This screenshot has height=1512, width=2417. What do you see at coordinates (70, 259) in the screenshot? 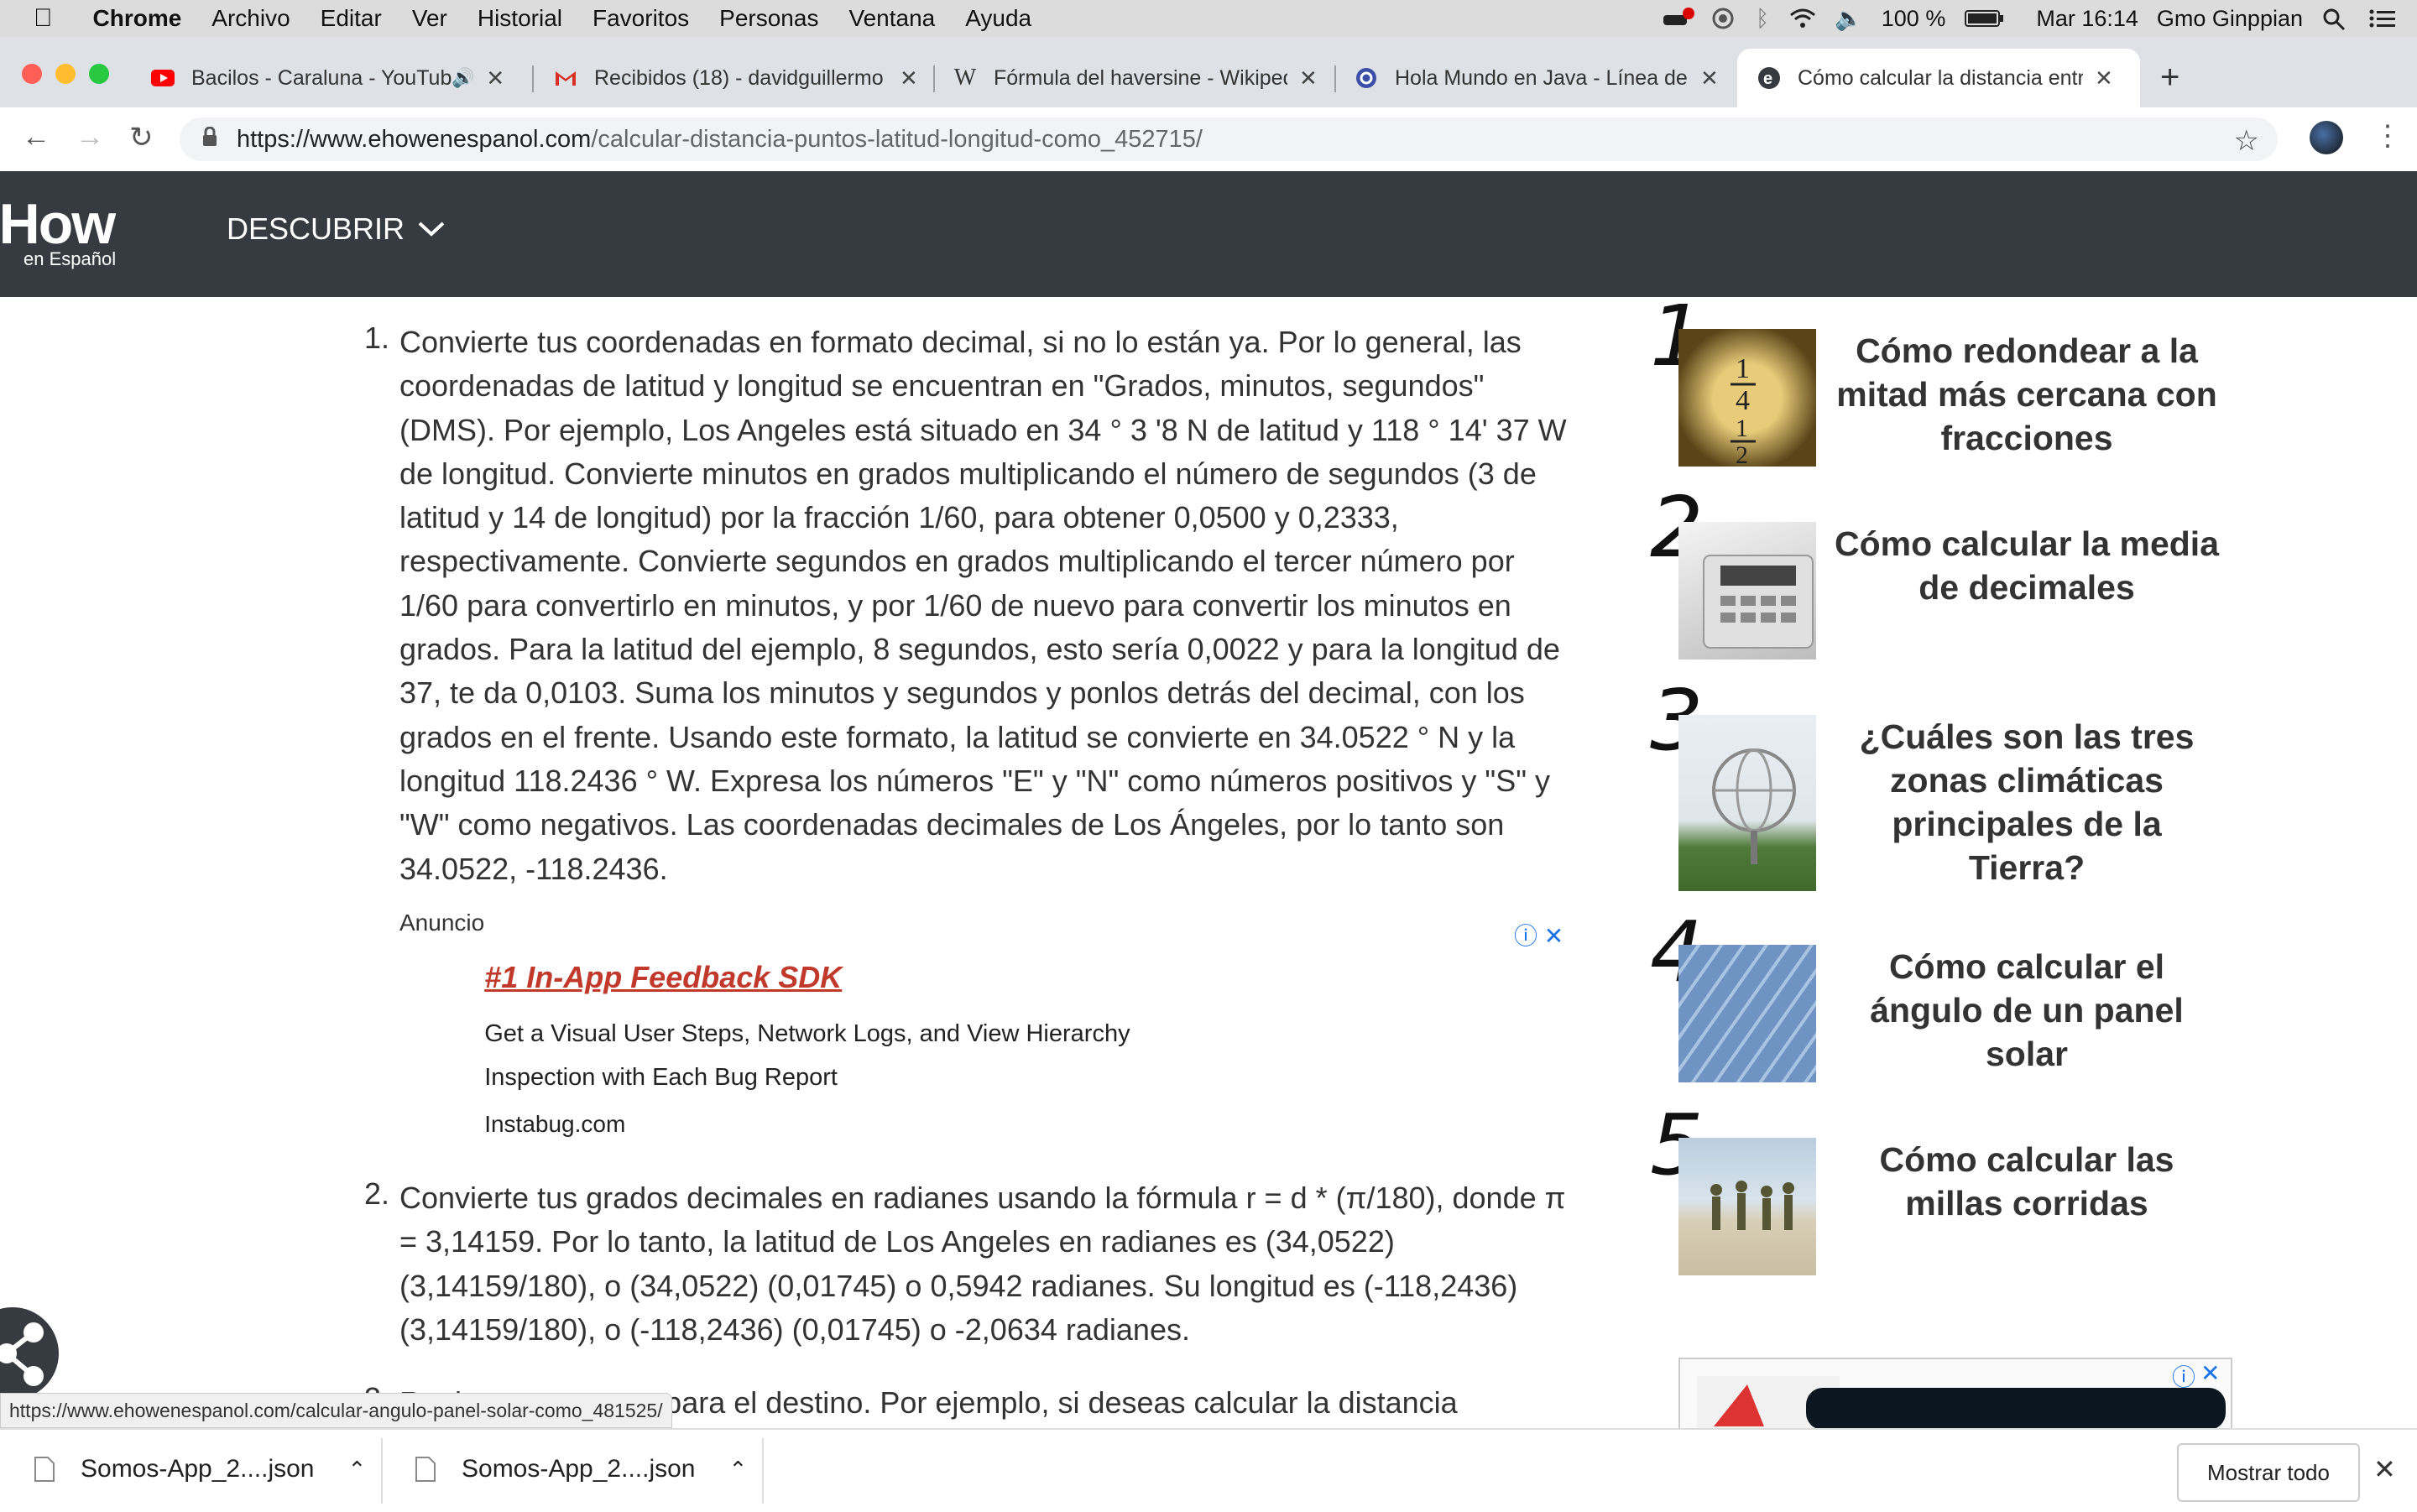
I see `site-logo-subtitle: en Español` at bounding box center [70, 259].